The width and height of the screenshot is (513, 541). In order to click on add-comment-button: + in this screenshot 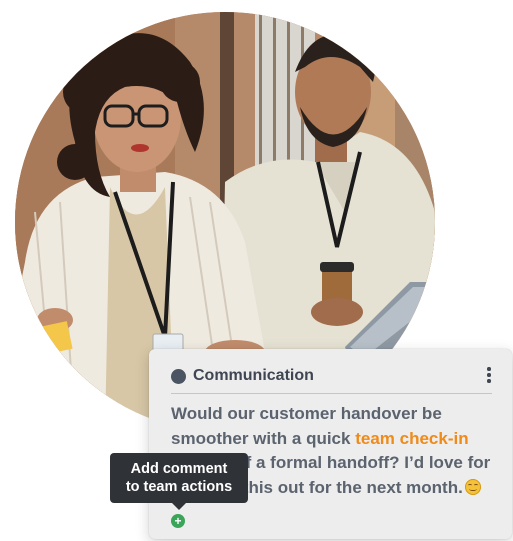, I will do `click(178, 521)`.